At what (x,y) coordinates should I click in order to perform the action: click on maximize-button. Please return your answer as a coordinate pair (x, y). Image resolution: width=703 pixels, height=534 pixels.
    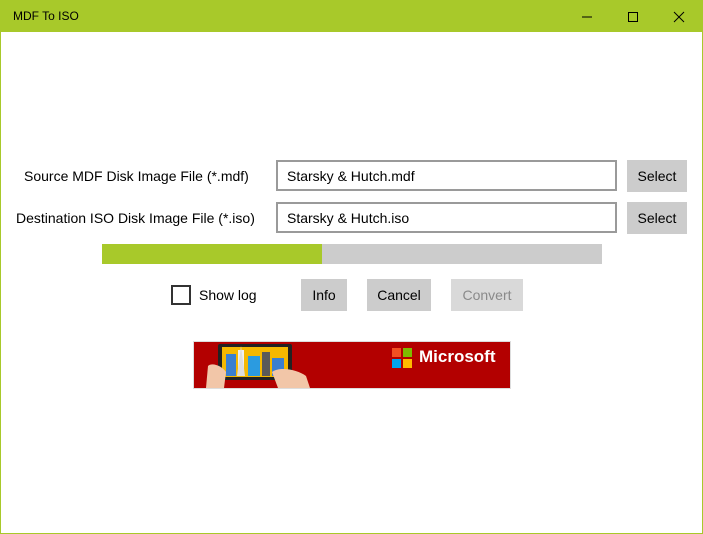
    Looking at the image, I should click on (633, 16).